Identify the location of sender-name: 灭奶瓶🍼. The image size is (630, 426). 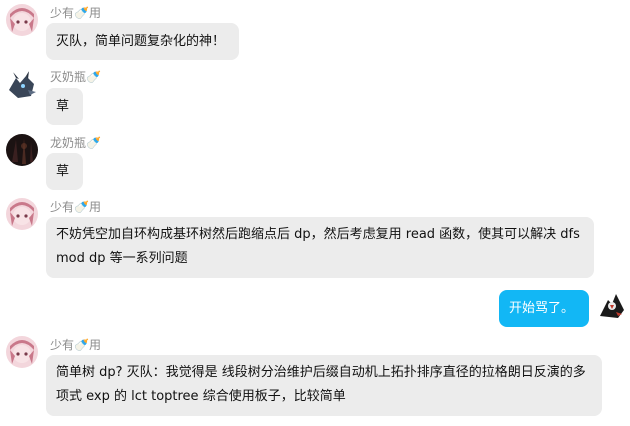
(75, 77).